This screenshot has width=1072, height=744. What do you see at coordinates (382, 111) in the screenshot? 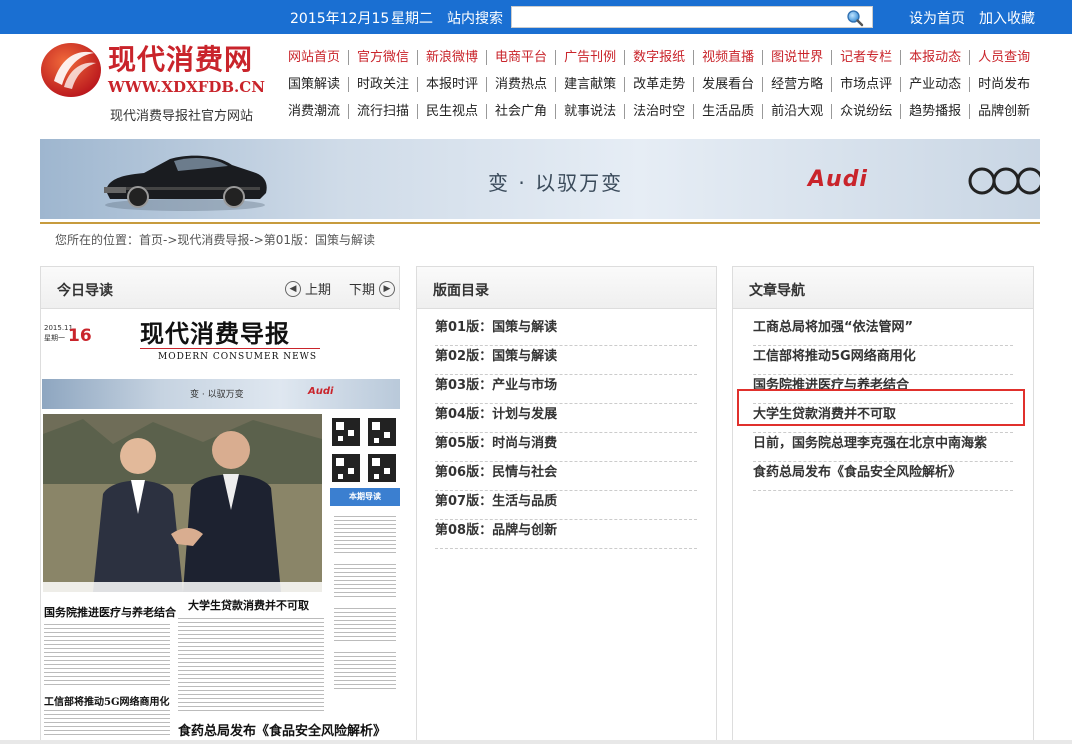
I see `nav-link: 流行扫描` at bounding box center [382, 111].